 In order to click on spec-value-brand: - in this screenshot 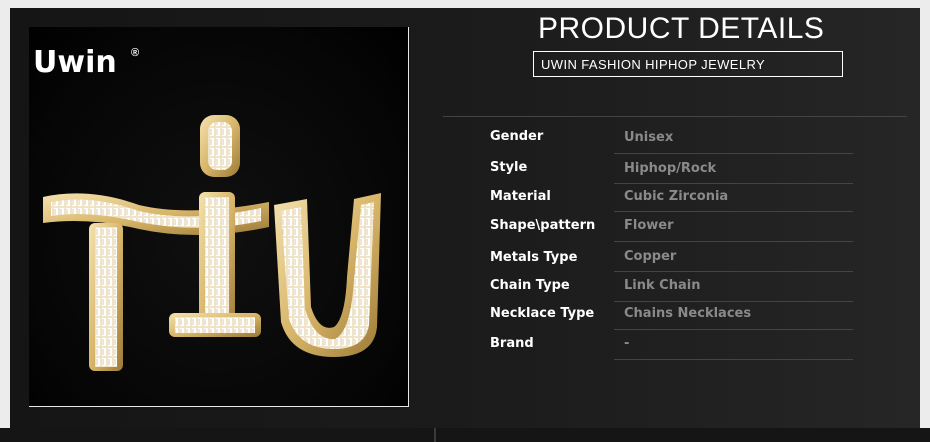, I will do `click(627, 343)`.